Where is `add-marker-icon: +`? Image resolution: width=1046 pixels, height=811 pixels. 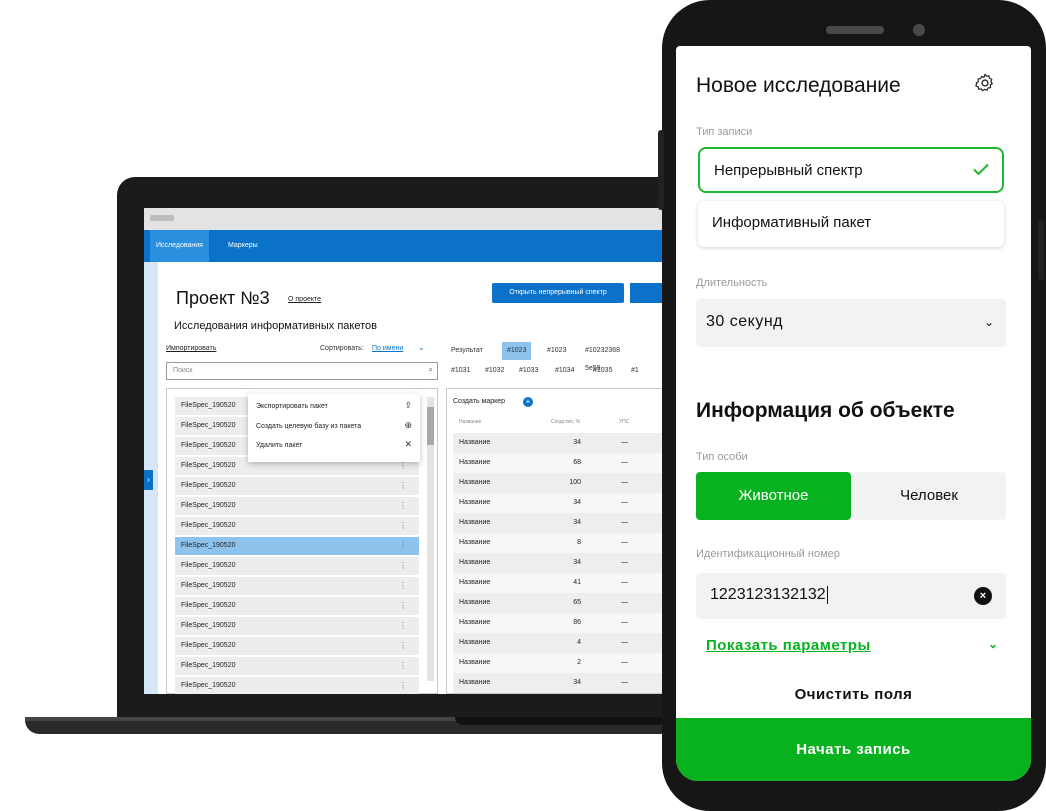
add-marker-icon: + is located at coordinates (528, 402).